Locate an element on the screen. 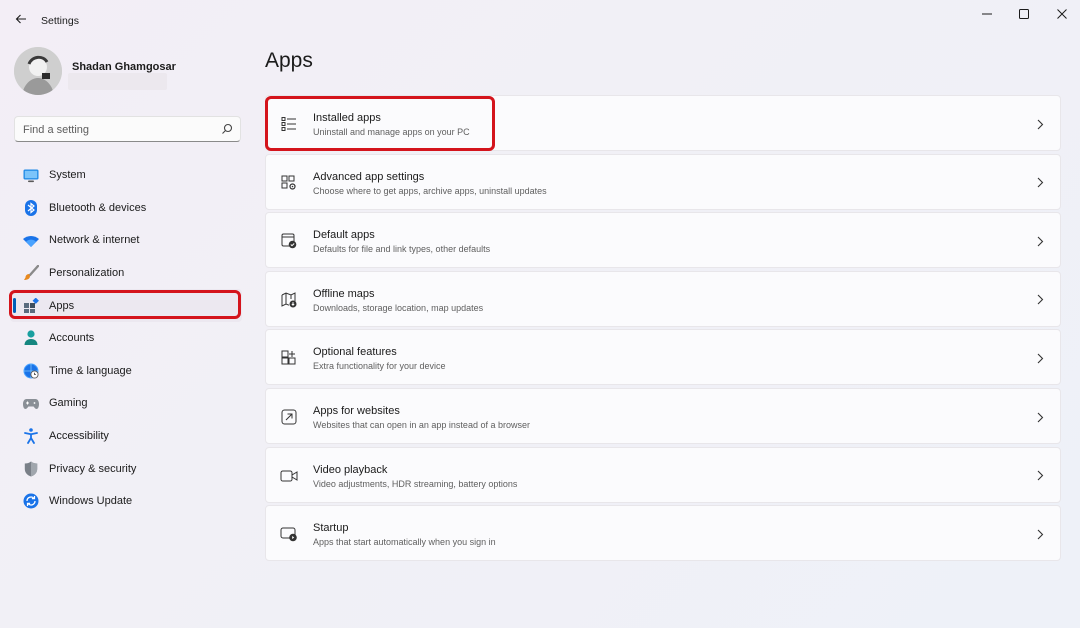 This screenshot has width=1080, height=628. sidebar-item-label: Privacy & security is located at coordinates (93, 468).